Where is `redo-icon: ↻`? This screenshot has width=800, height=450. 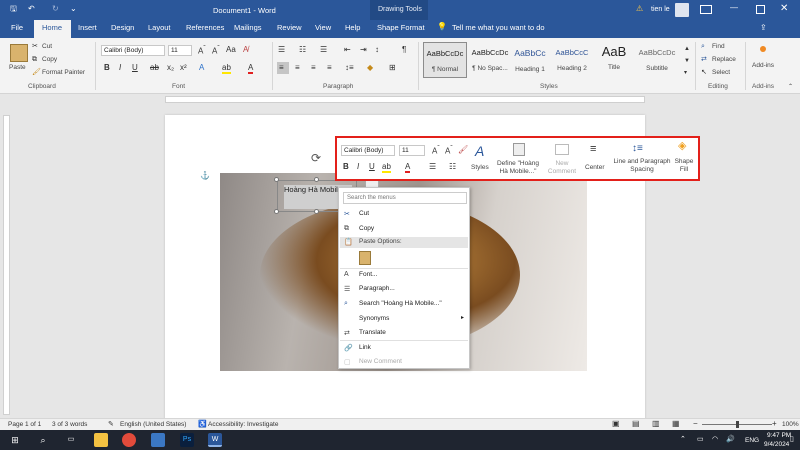 redo-icon: ↻ is located at coordinates (55, 9).